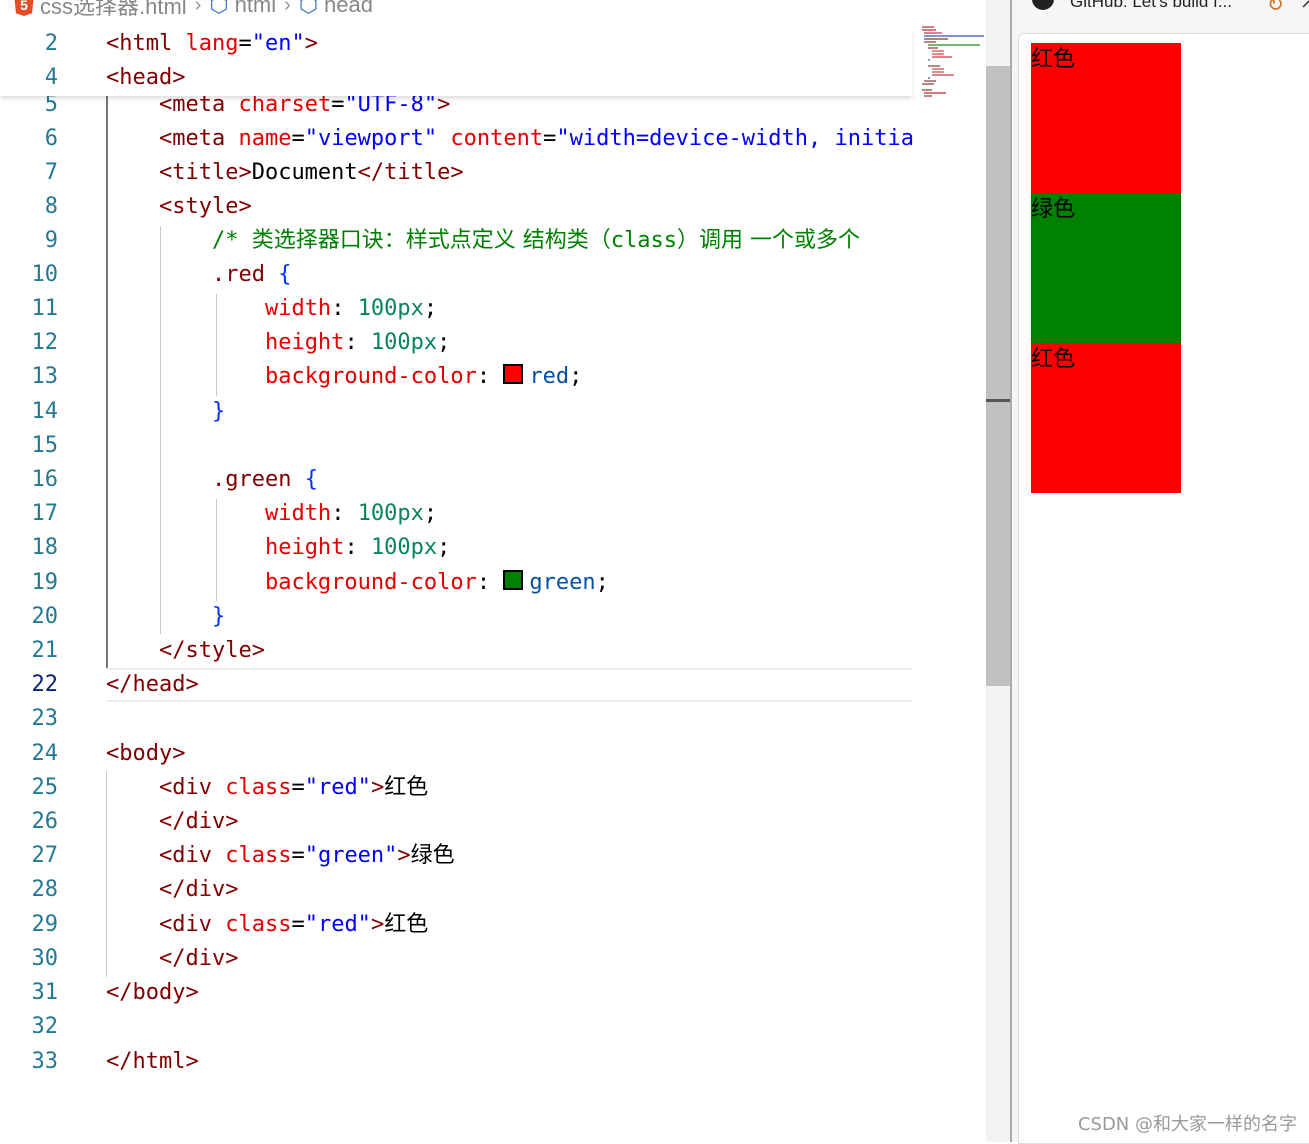 This screenshot has width=1309, height=1144. What do you see at coordinates (483, 241) in the screenshot?
I see `code-text: /* 类选择器口诀：样式点定义 结构类（class）调用 一个或多个` at bounding box center [483, 241].